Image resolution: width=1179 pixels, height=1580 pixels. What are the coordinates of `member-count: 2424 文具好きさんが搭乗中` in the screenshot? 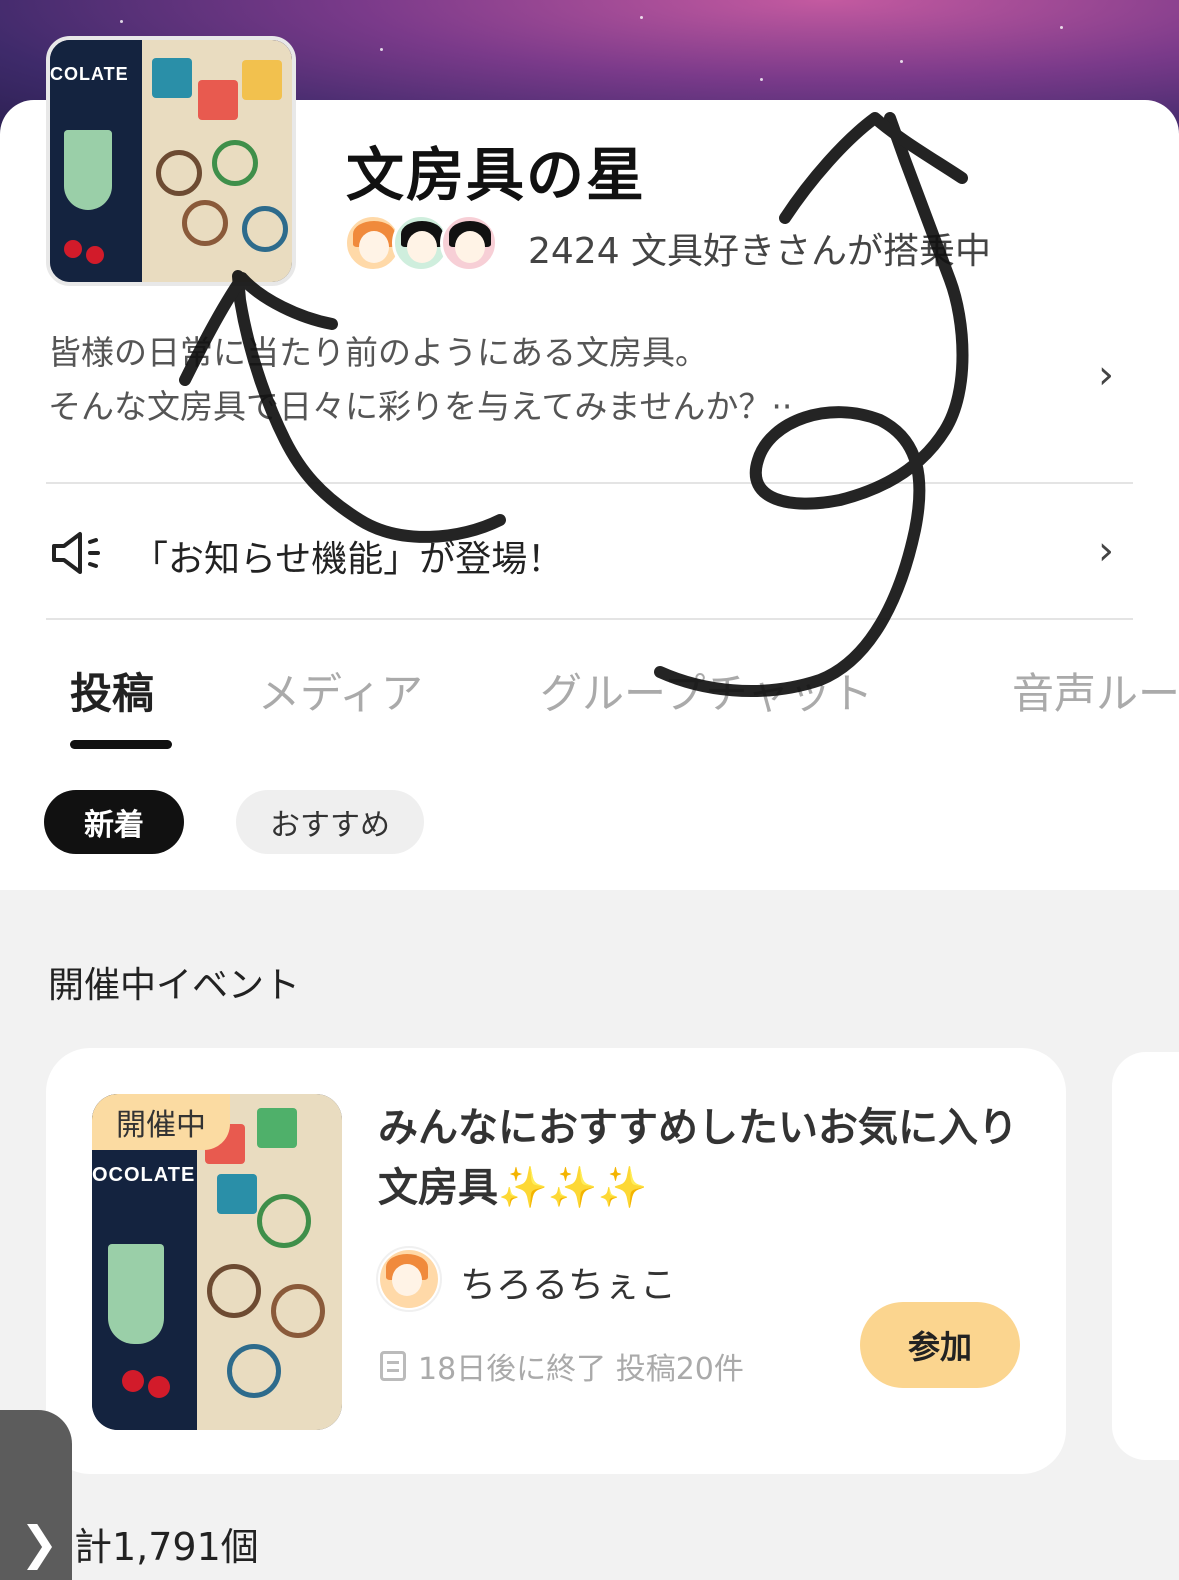 It's located at (760, 251).